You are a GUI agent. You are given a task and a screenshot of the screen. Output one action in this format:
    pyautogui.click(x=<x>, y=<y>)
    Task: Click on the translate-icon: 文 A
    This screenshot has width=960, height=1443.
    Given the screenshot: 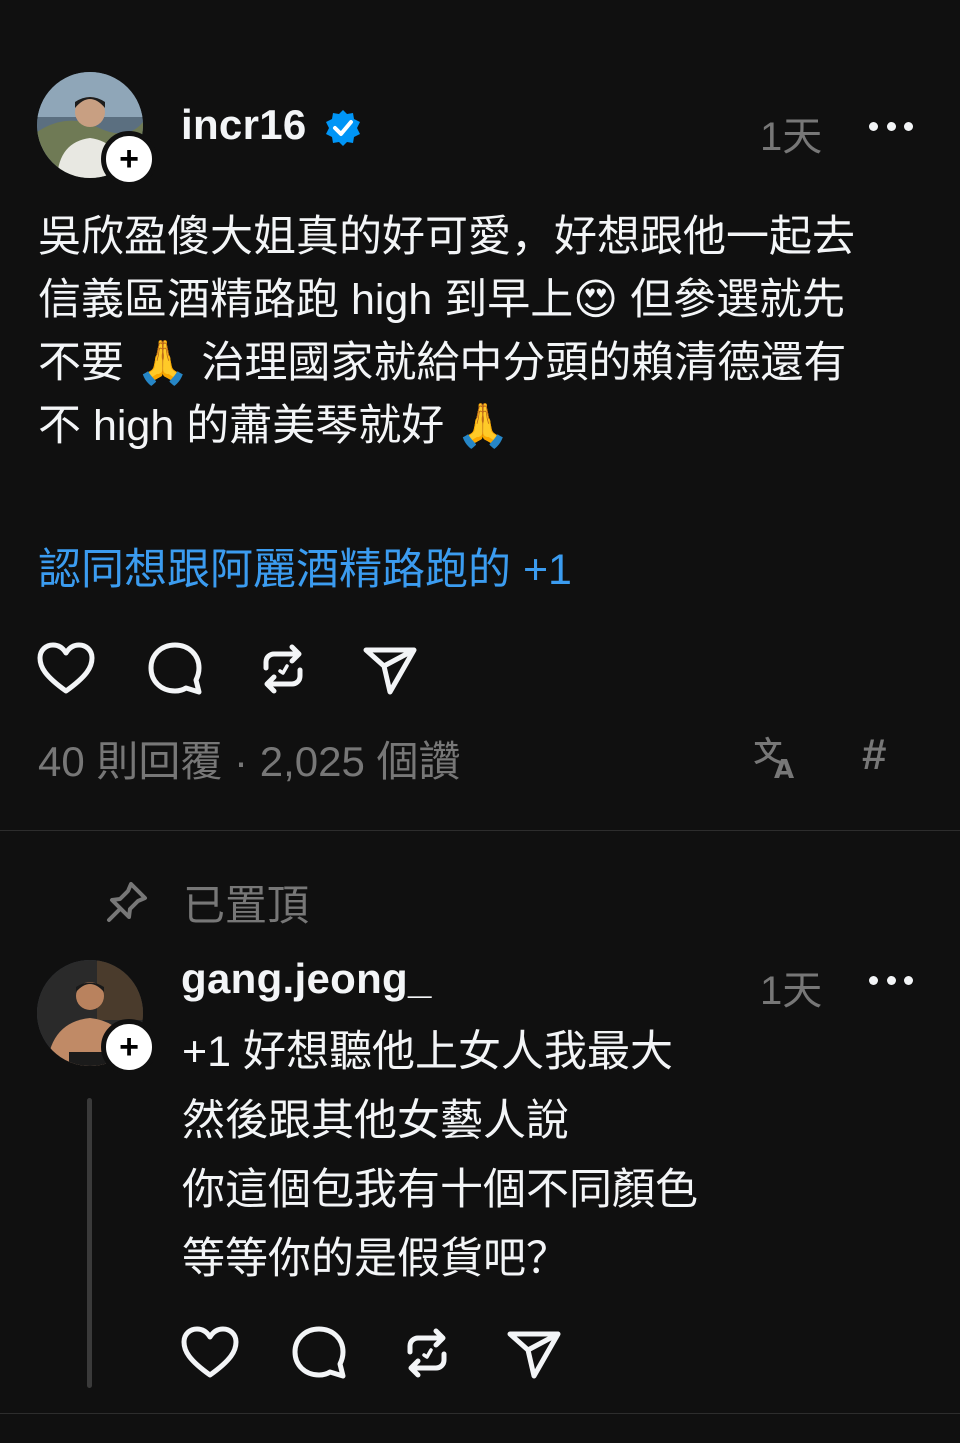 What is the action you would take?
    pyautogui.click(x=776, y=757)
    